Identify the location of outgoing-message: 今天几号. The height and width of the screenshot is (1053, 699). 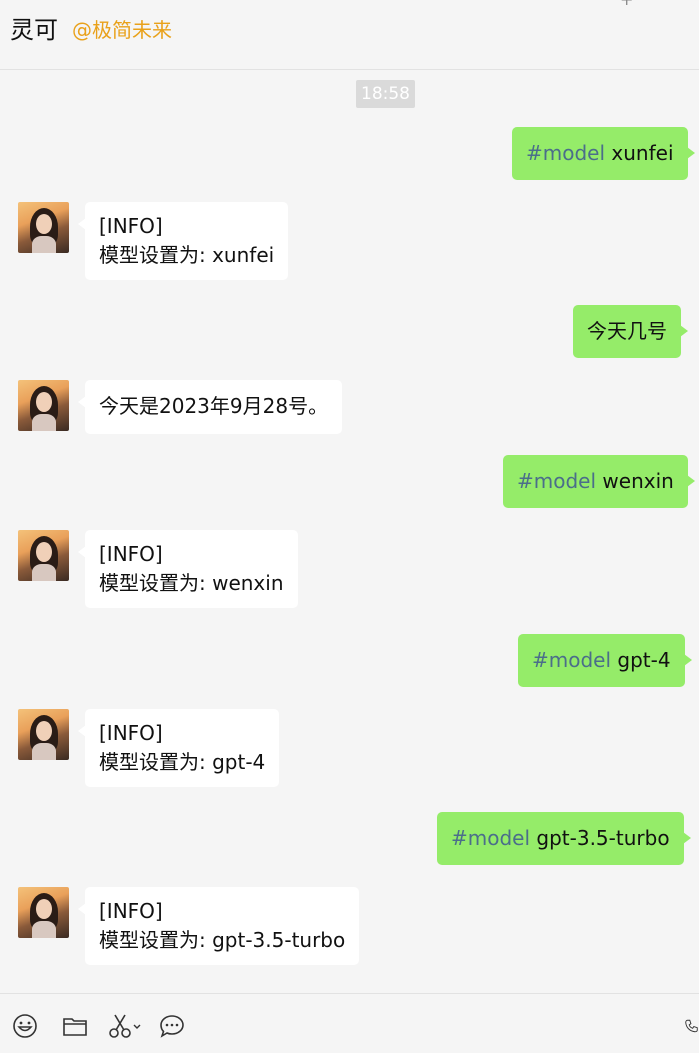
(630, 331).